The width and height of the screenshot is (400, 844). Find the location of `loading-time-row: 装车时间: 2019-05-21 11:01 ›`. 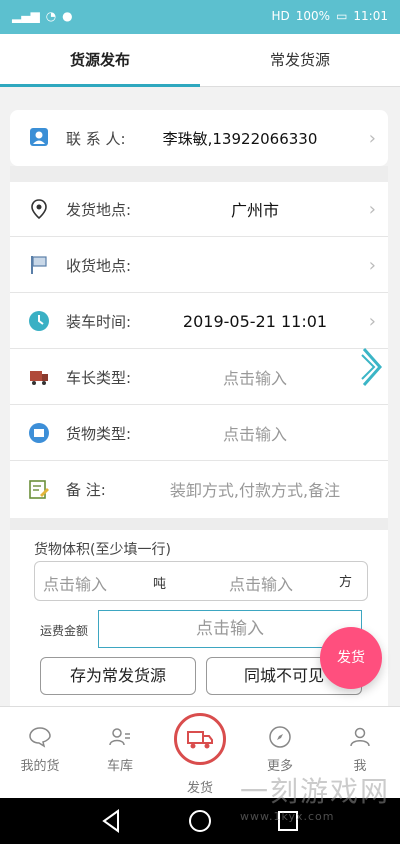

loading-time-row: 装车时间: 2019-05-21 11:01 › is located at coordinates (199, 321).